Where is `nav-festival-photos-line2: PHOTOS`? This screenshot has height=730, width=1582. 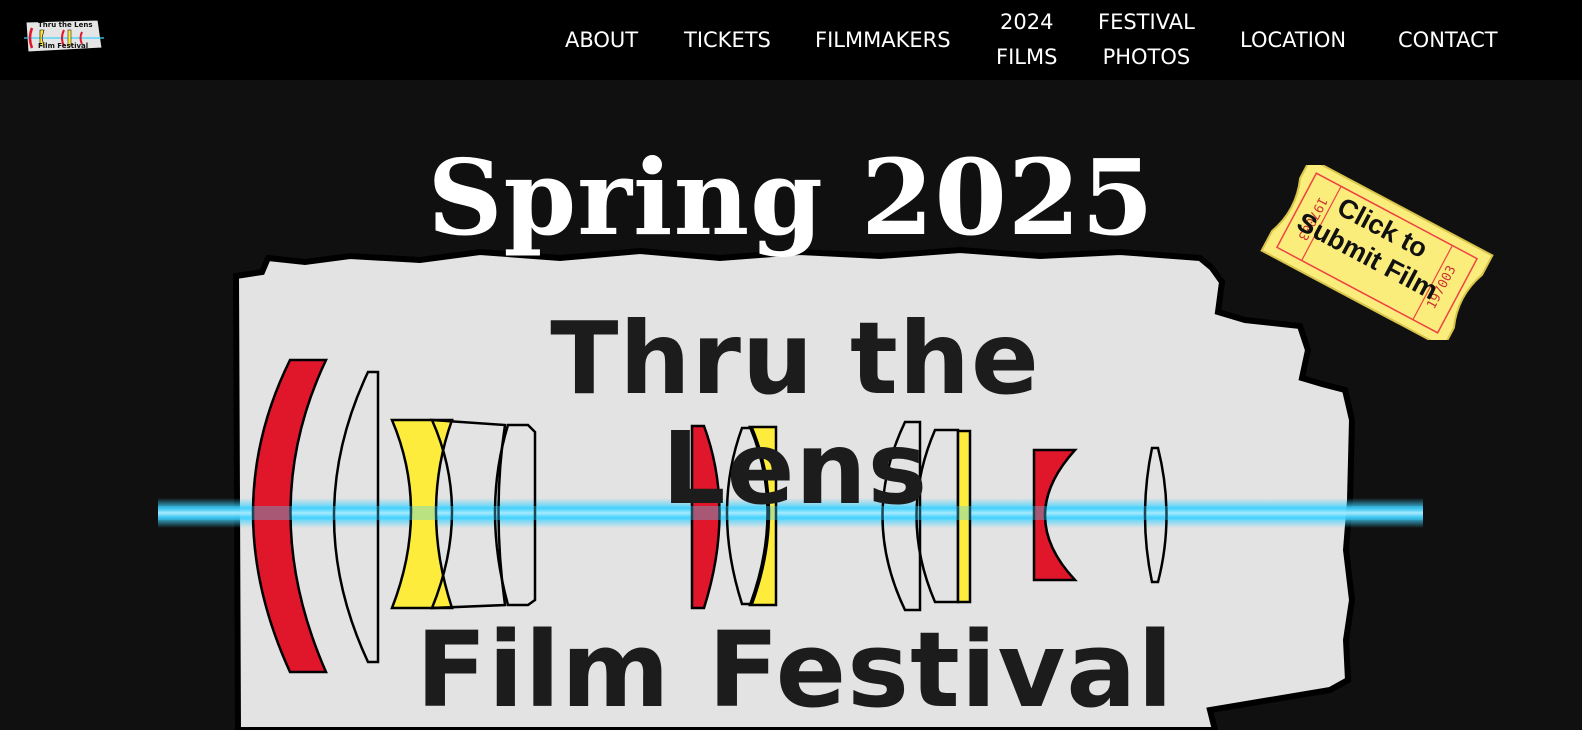
nav-festival-photos-line2: PHOTOS is located at coordinates (1146, 57).